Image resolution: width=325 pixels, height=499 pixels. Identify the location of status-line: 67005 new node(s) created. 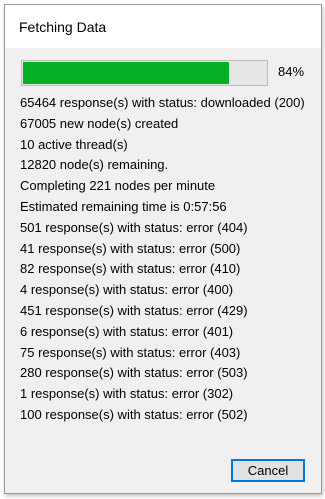
(99, 123).